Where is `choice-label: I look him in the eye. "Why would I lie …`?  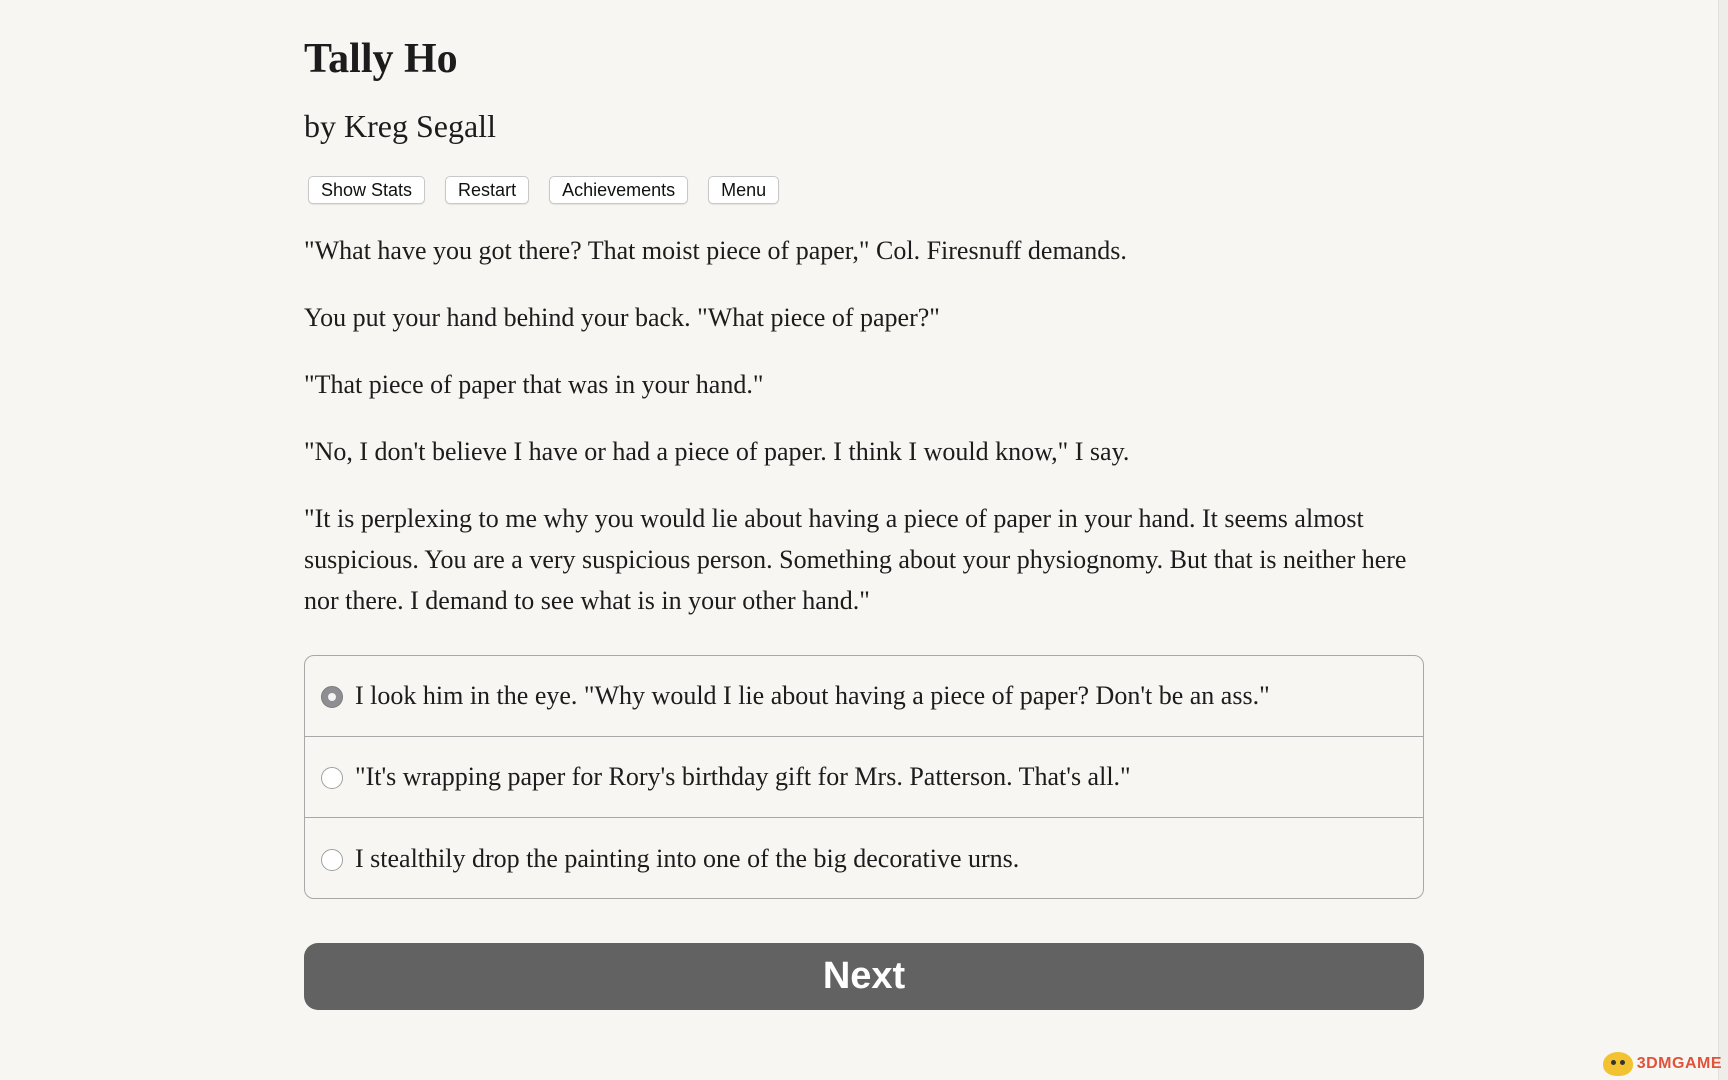 choice-label: I look him in the eye. "Why would I lie … is located at coordinates (812, 695).